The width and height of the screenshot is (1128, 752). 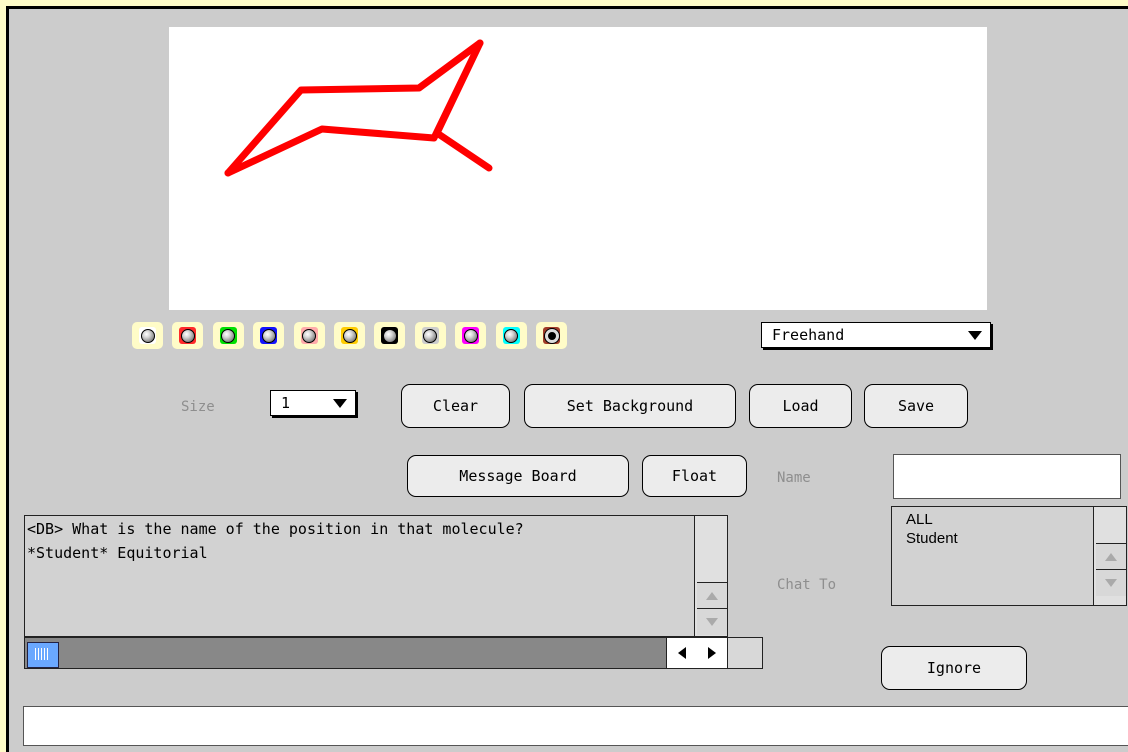 I want to click on list-item: Student, so click(x=932, y=538).